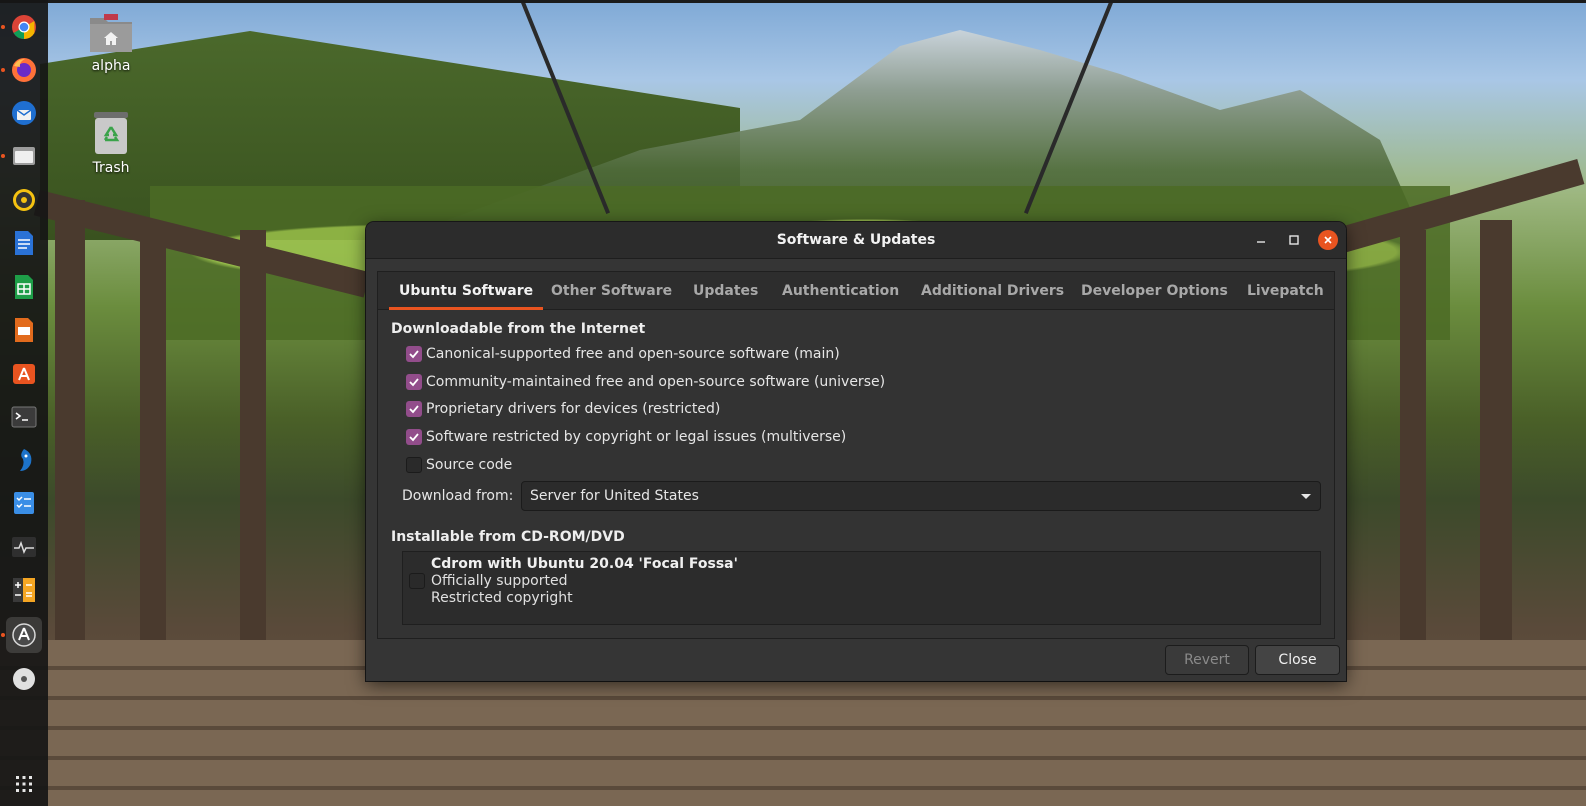 This screenshot has width=1586, height=806. I want to click on home-folder-icon, so click(111, 33).